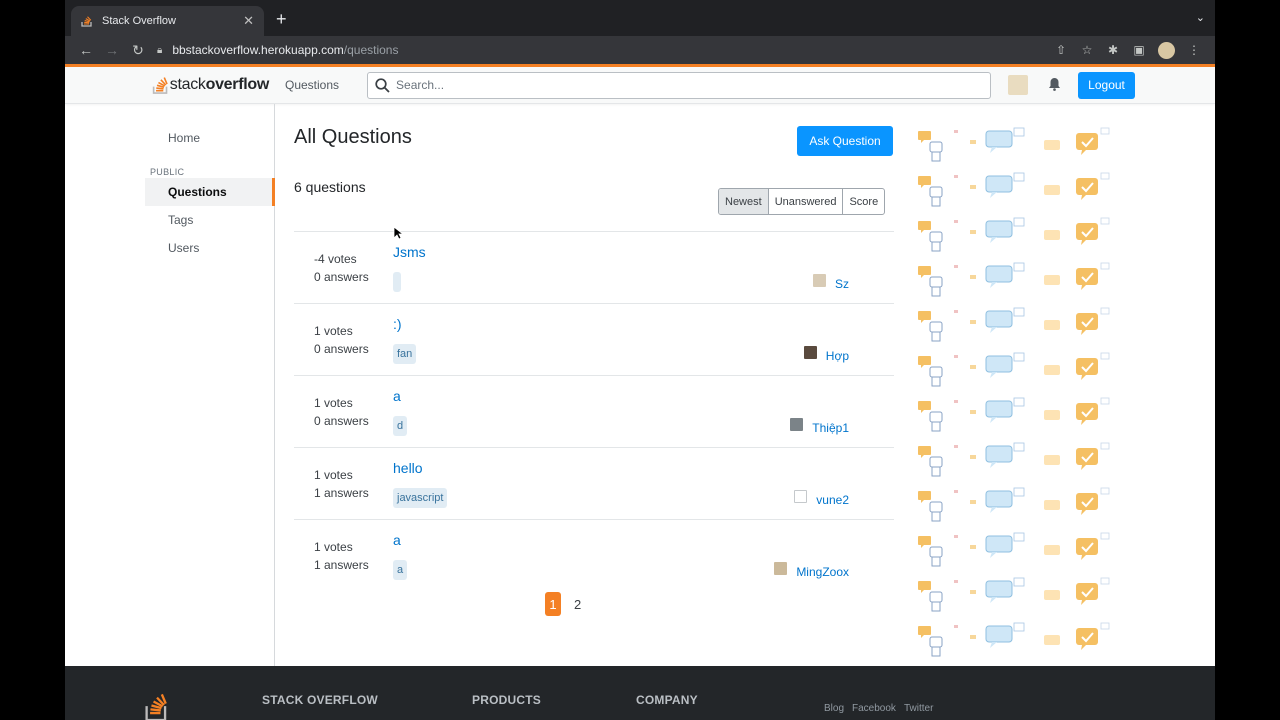 Image resolution: width=1280 pixels, height=720 pixels. Describe the element at coordinates (248, 21) in the screenshot. I see `close-tab-icon: ✕` at that location.